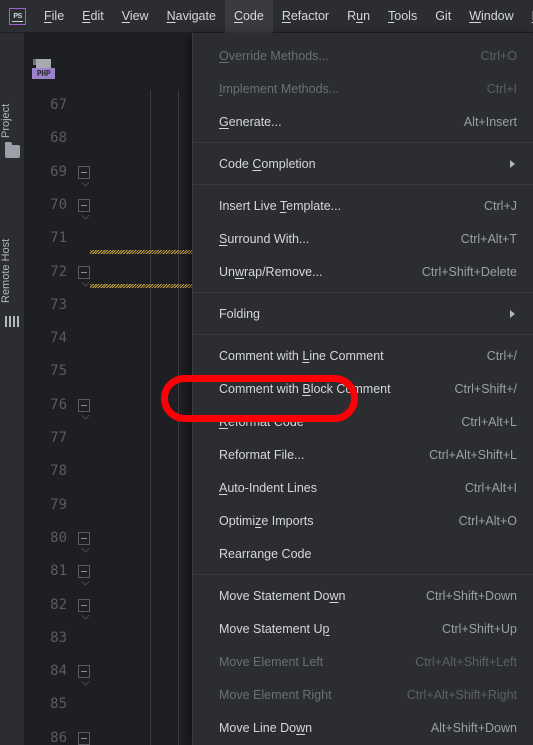  What do you see at coordinates (58, 171) in the screenshot?
I see `line-number: 69` at bounding box center [58, 171].